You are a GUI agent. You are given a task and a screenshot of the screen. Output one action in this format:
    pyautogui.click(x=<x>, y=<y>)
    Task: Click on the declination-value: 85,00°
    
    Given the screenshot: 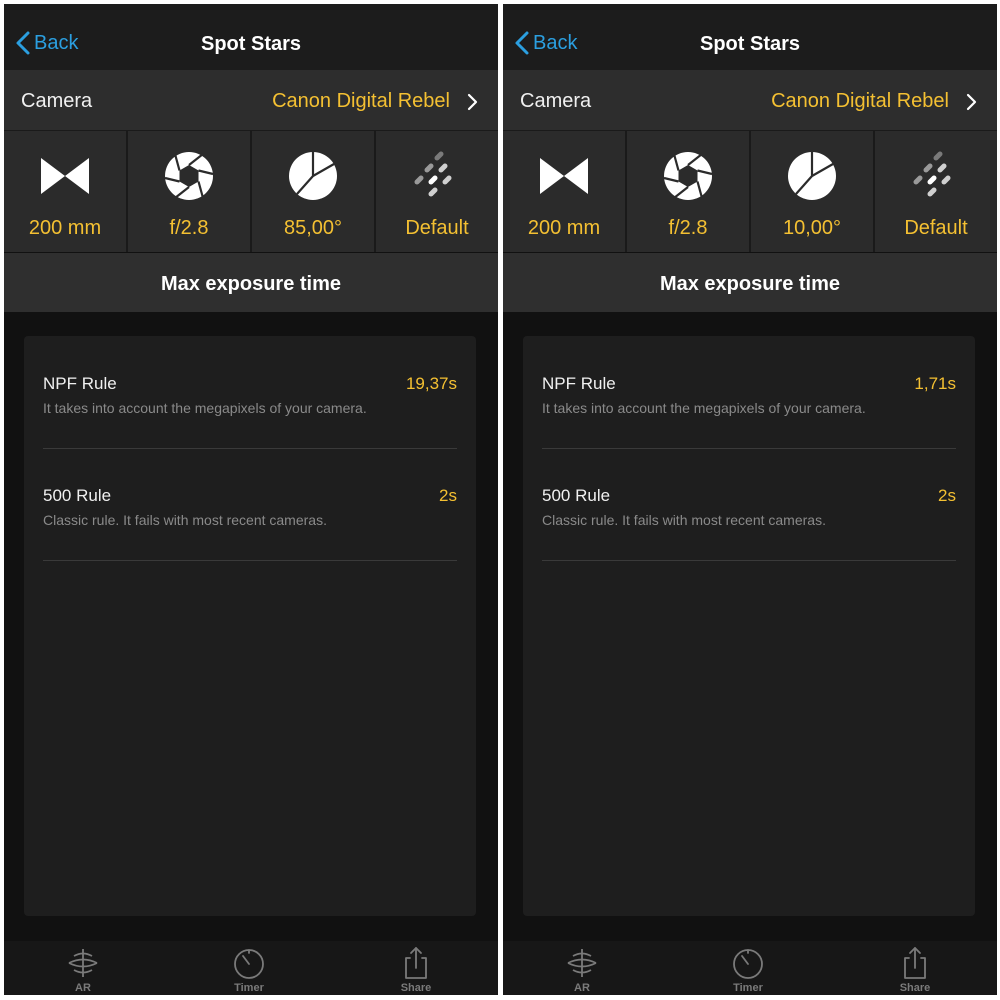 What is the action you would take?
    pyautogui.click(x=313, y=228)
    